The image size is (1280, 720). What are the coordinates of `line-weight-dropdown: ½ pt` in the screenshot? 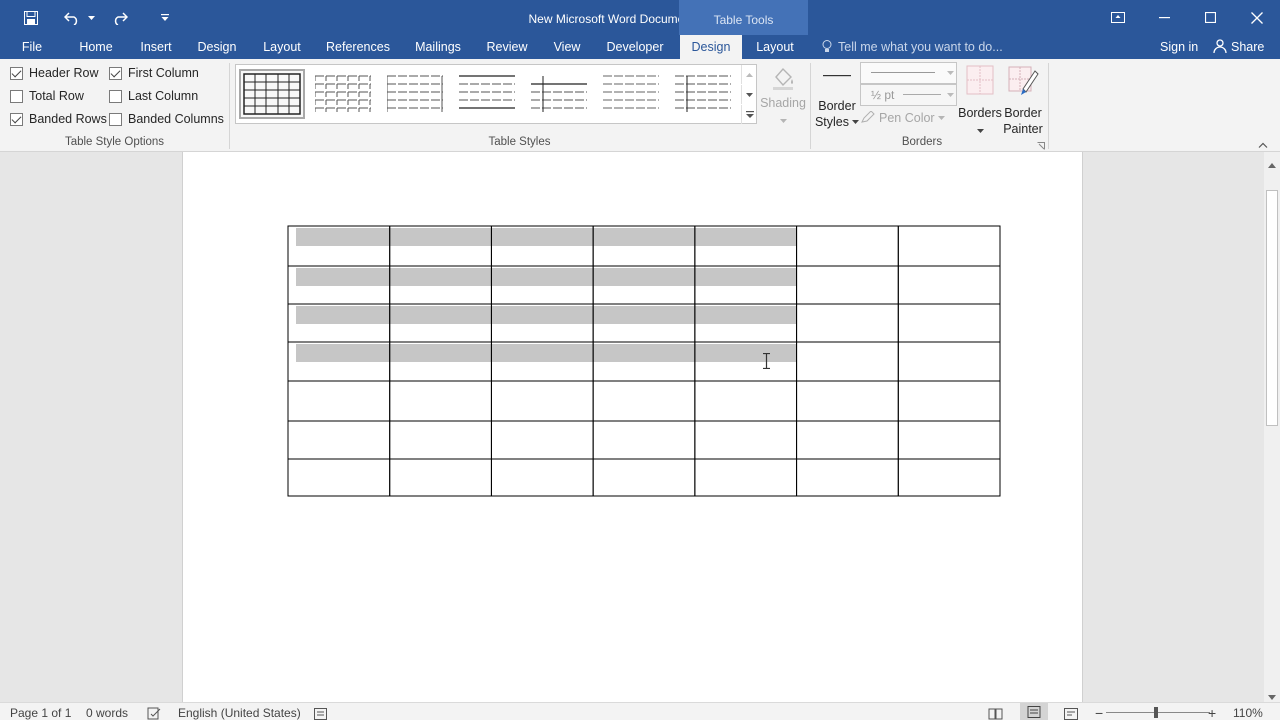 It's located at (908, 95).